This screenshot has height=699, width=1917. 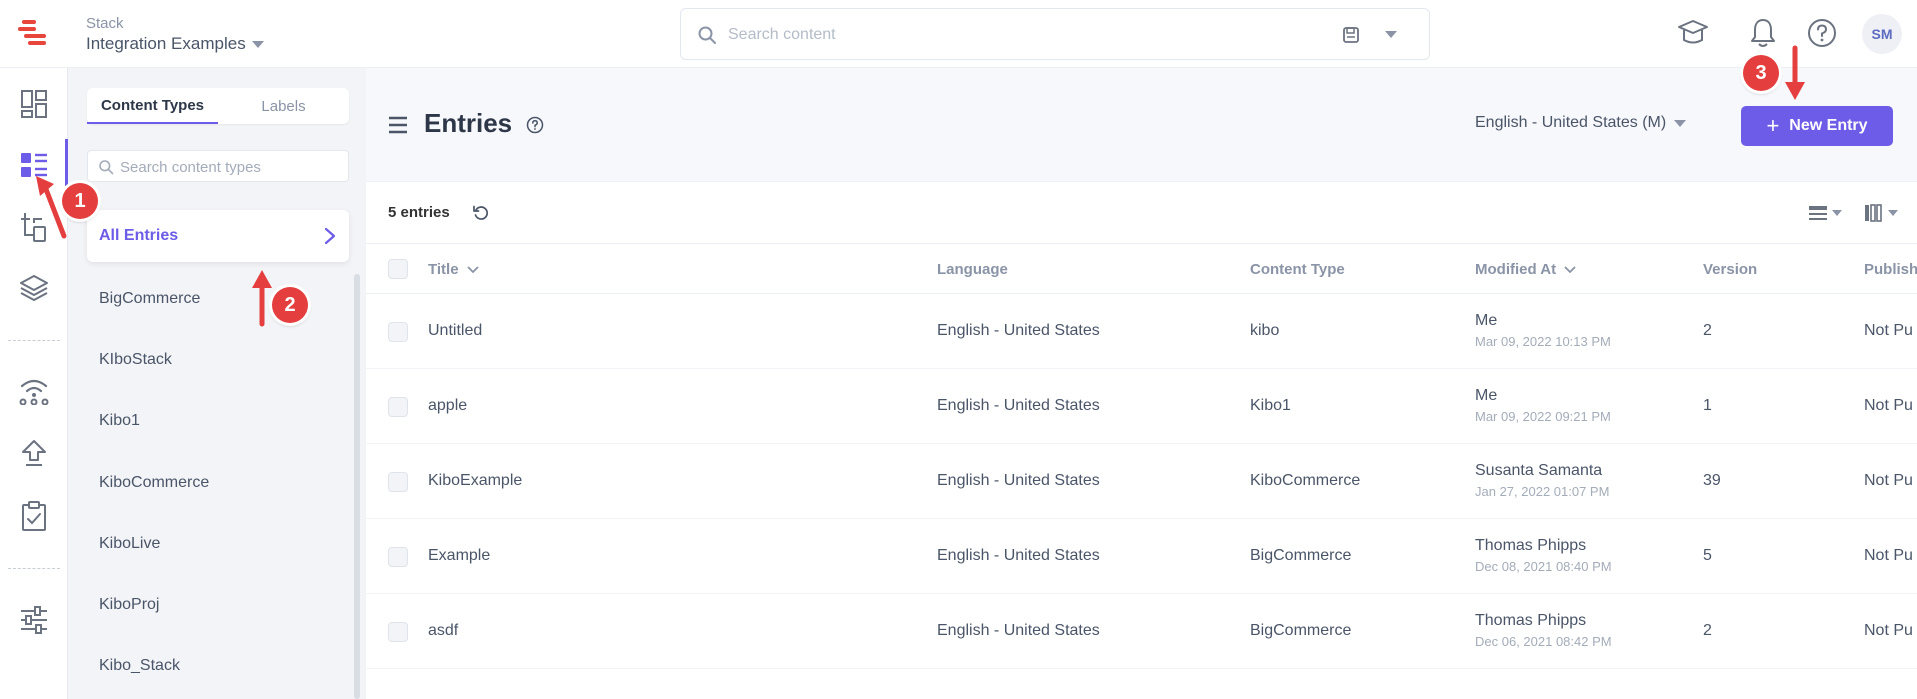 I want to click on entry-version: 1, so click(x=1707, y=405).